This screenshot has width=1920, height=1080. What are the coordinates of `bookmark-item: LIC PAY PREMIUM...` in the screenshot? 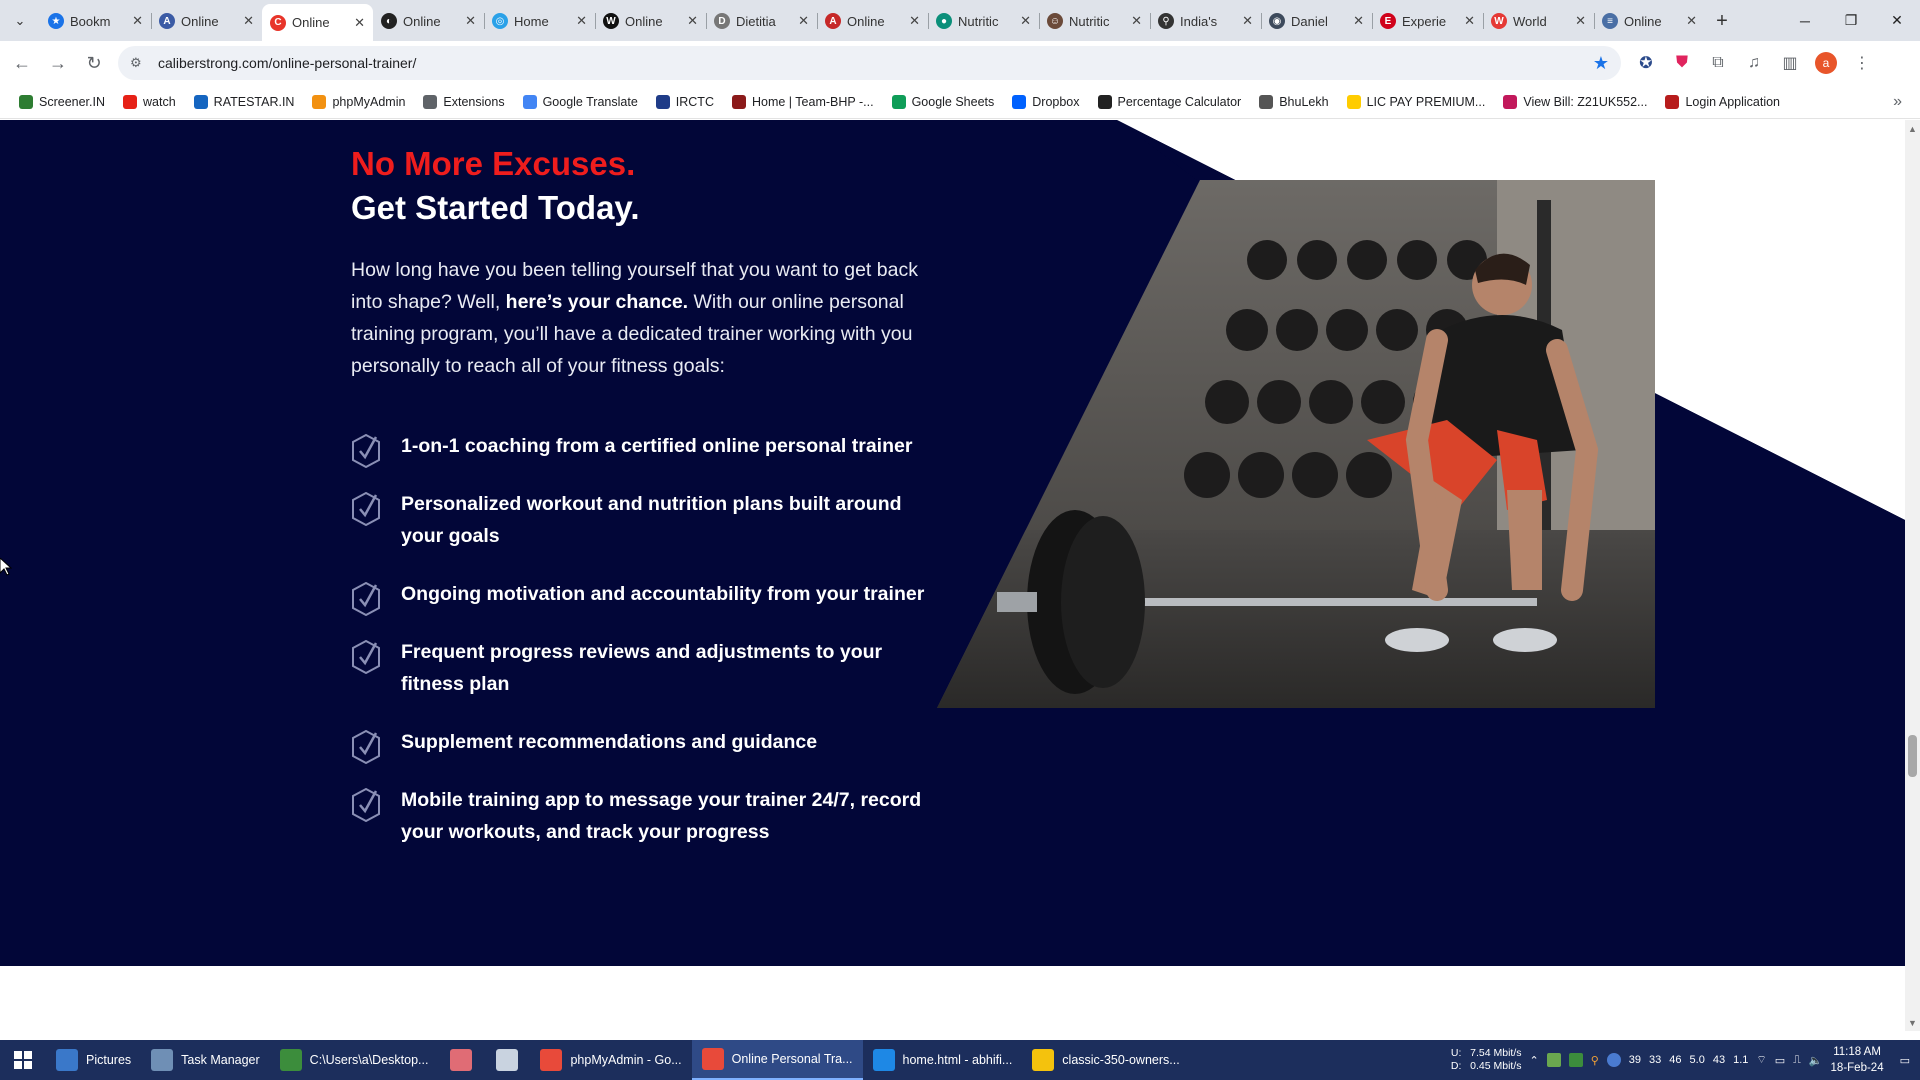 It's located at (1416, 101).